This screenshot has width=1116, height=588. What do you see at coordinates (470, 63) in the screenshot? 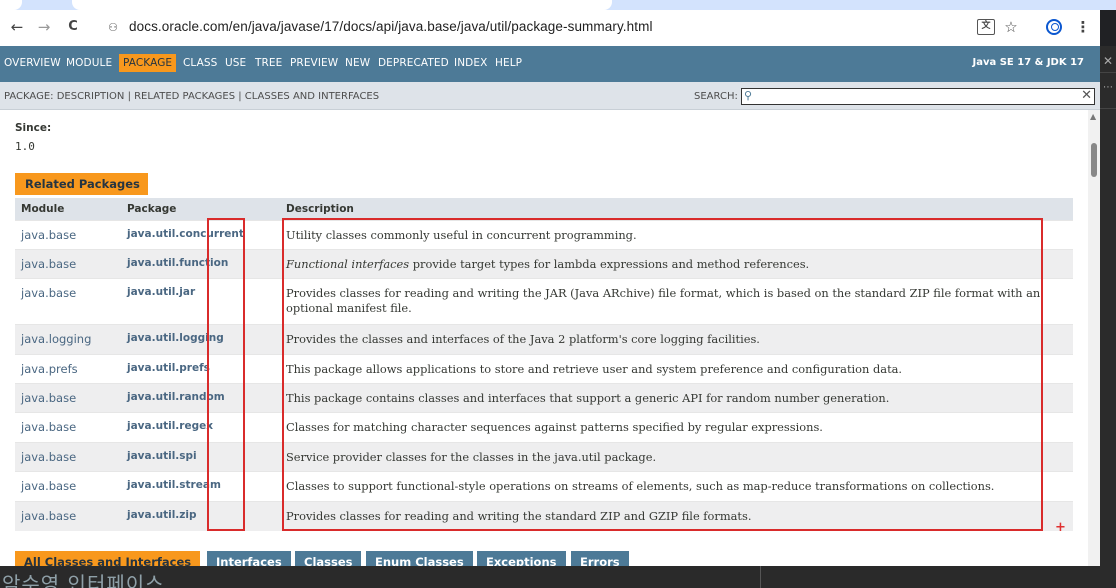
I see `nav-index: INDEX` at bounding box center [470, 63].